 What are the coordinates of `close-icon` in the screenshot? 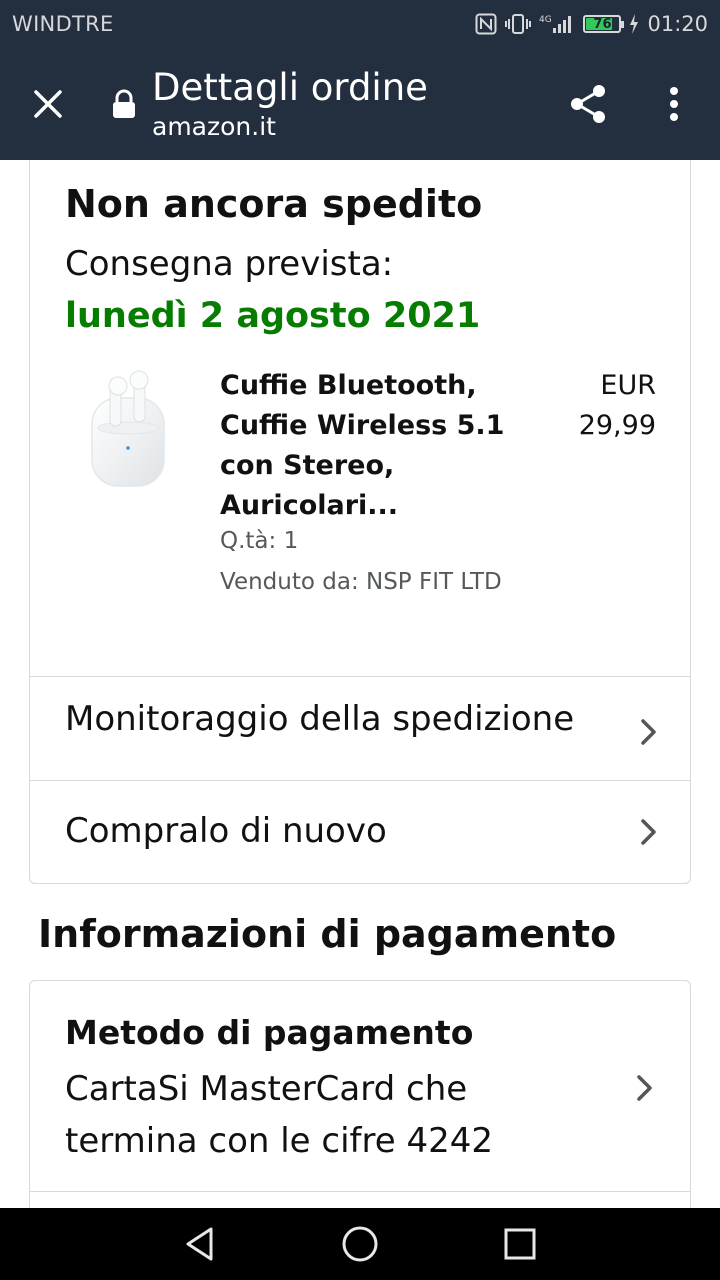 It's located at (48, 104).